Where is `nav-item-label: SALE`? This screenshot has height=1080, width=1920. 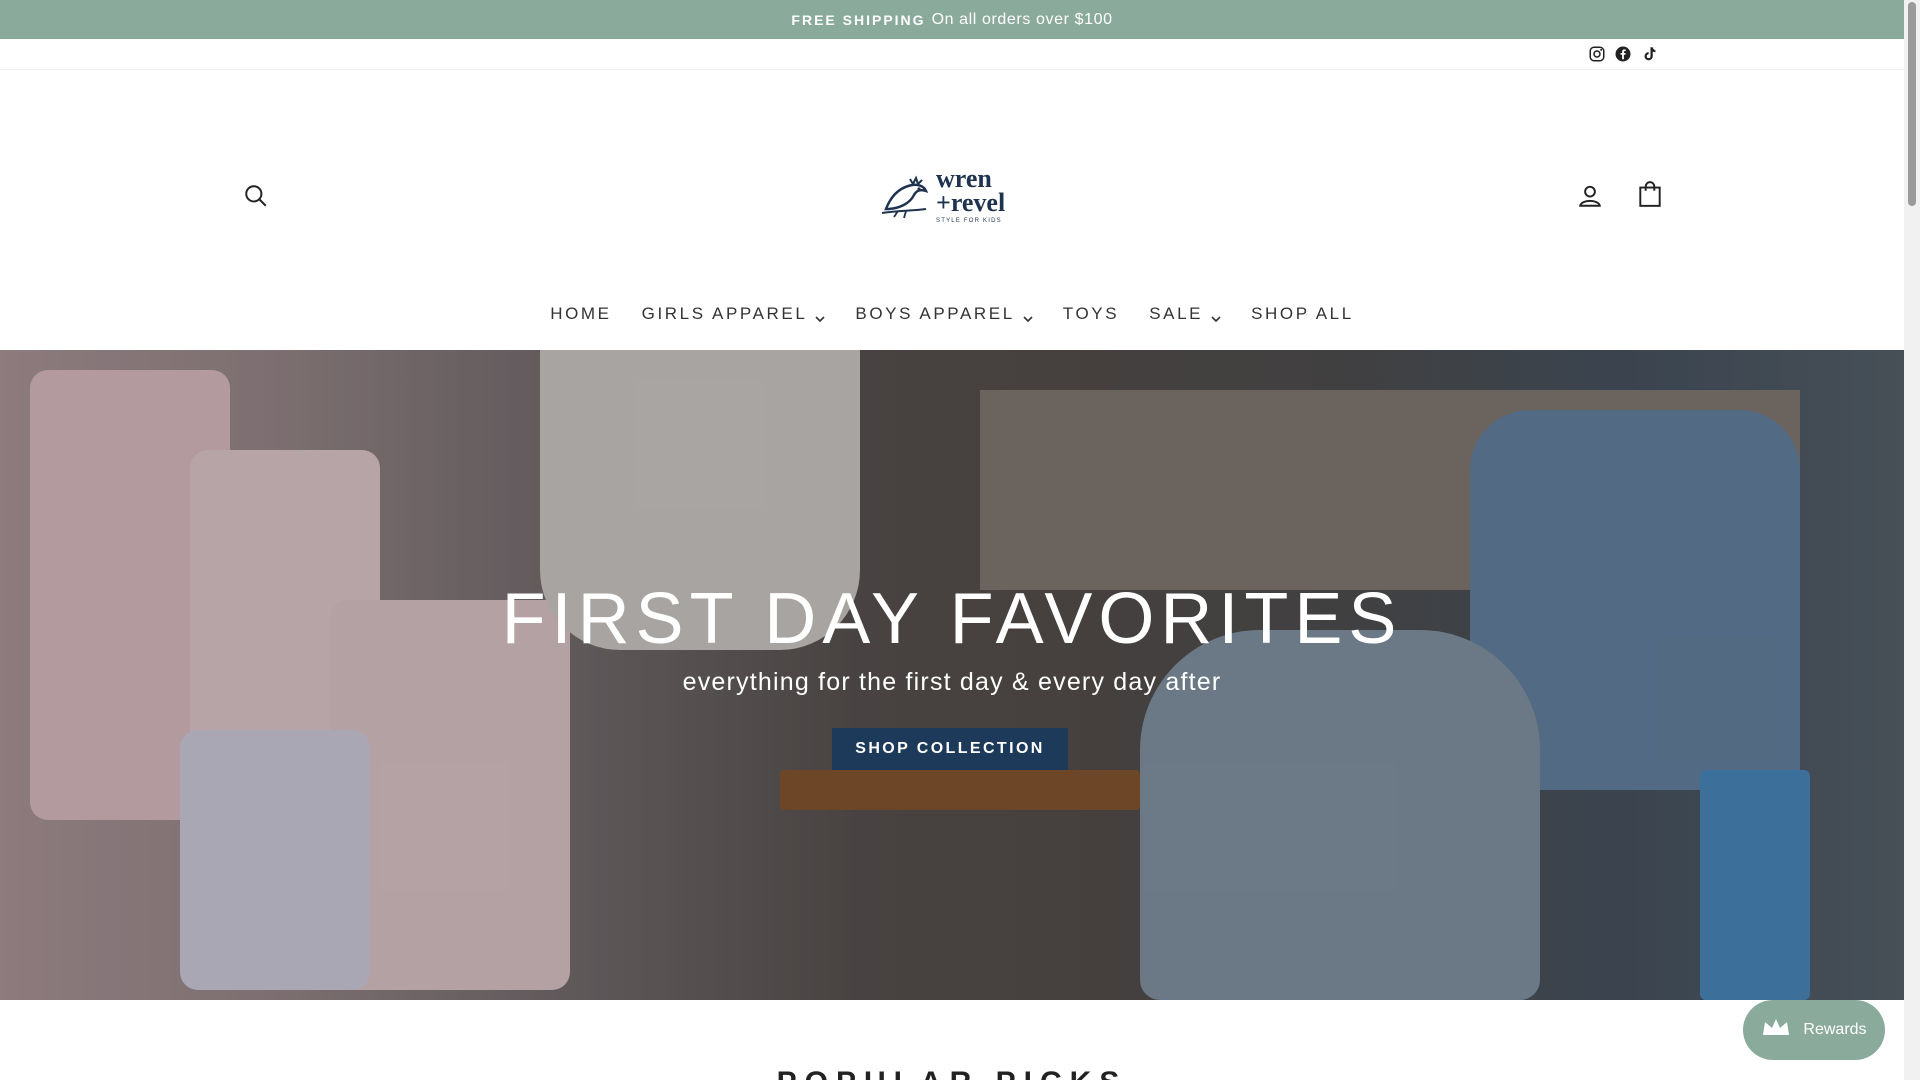 nav-item-label: SALE is located at coordinates (1176, 313).